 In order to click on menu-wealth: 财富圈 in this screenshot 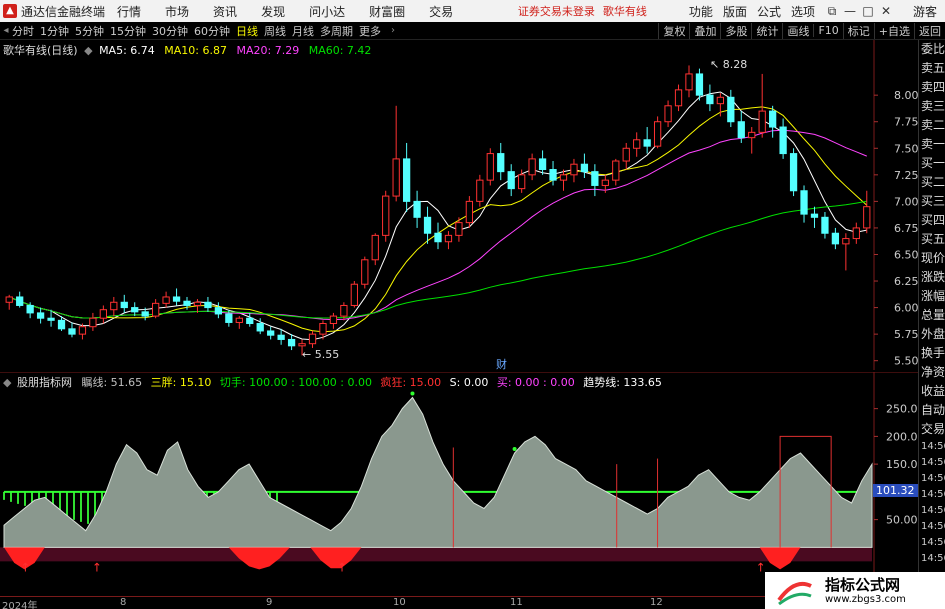, I will do `click(387, 11)`.